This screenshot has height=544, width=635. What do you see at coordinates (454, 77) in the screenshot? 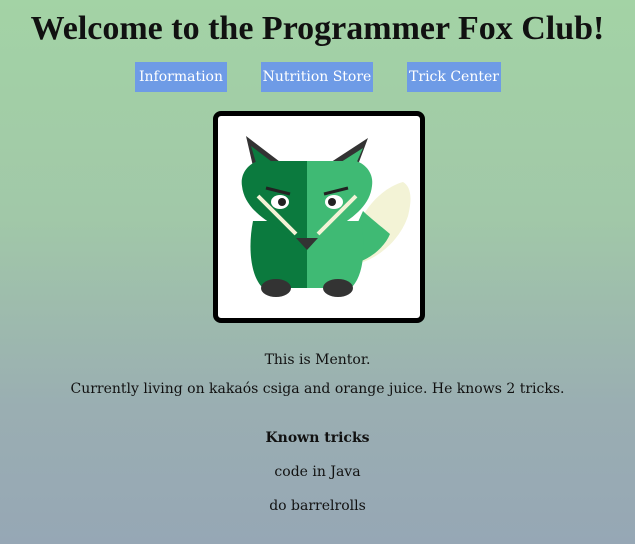
I see `nav-trick-center-button: Trick Center` at bounding box center [454, 77].